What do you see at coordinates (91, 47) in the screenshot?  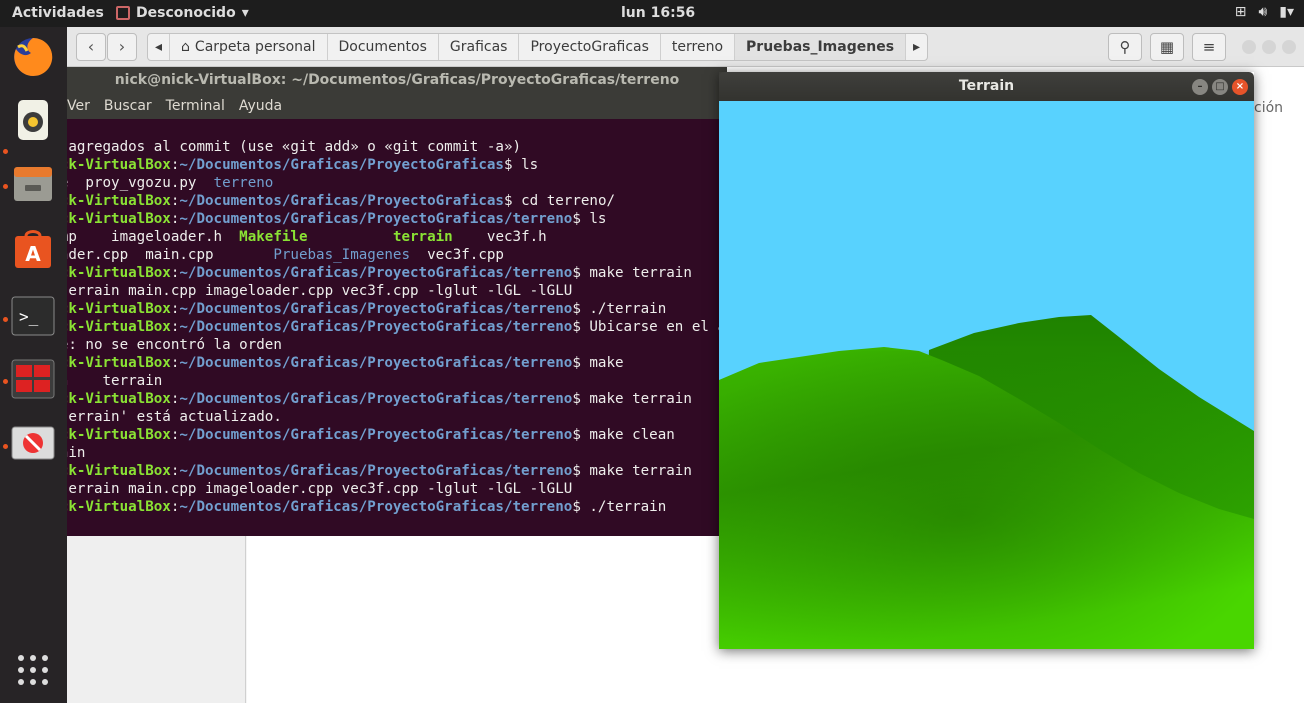 I see `back-button: ‹` at bounding box center [91, 47].